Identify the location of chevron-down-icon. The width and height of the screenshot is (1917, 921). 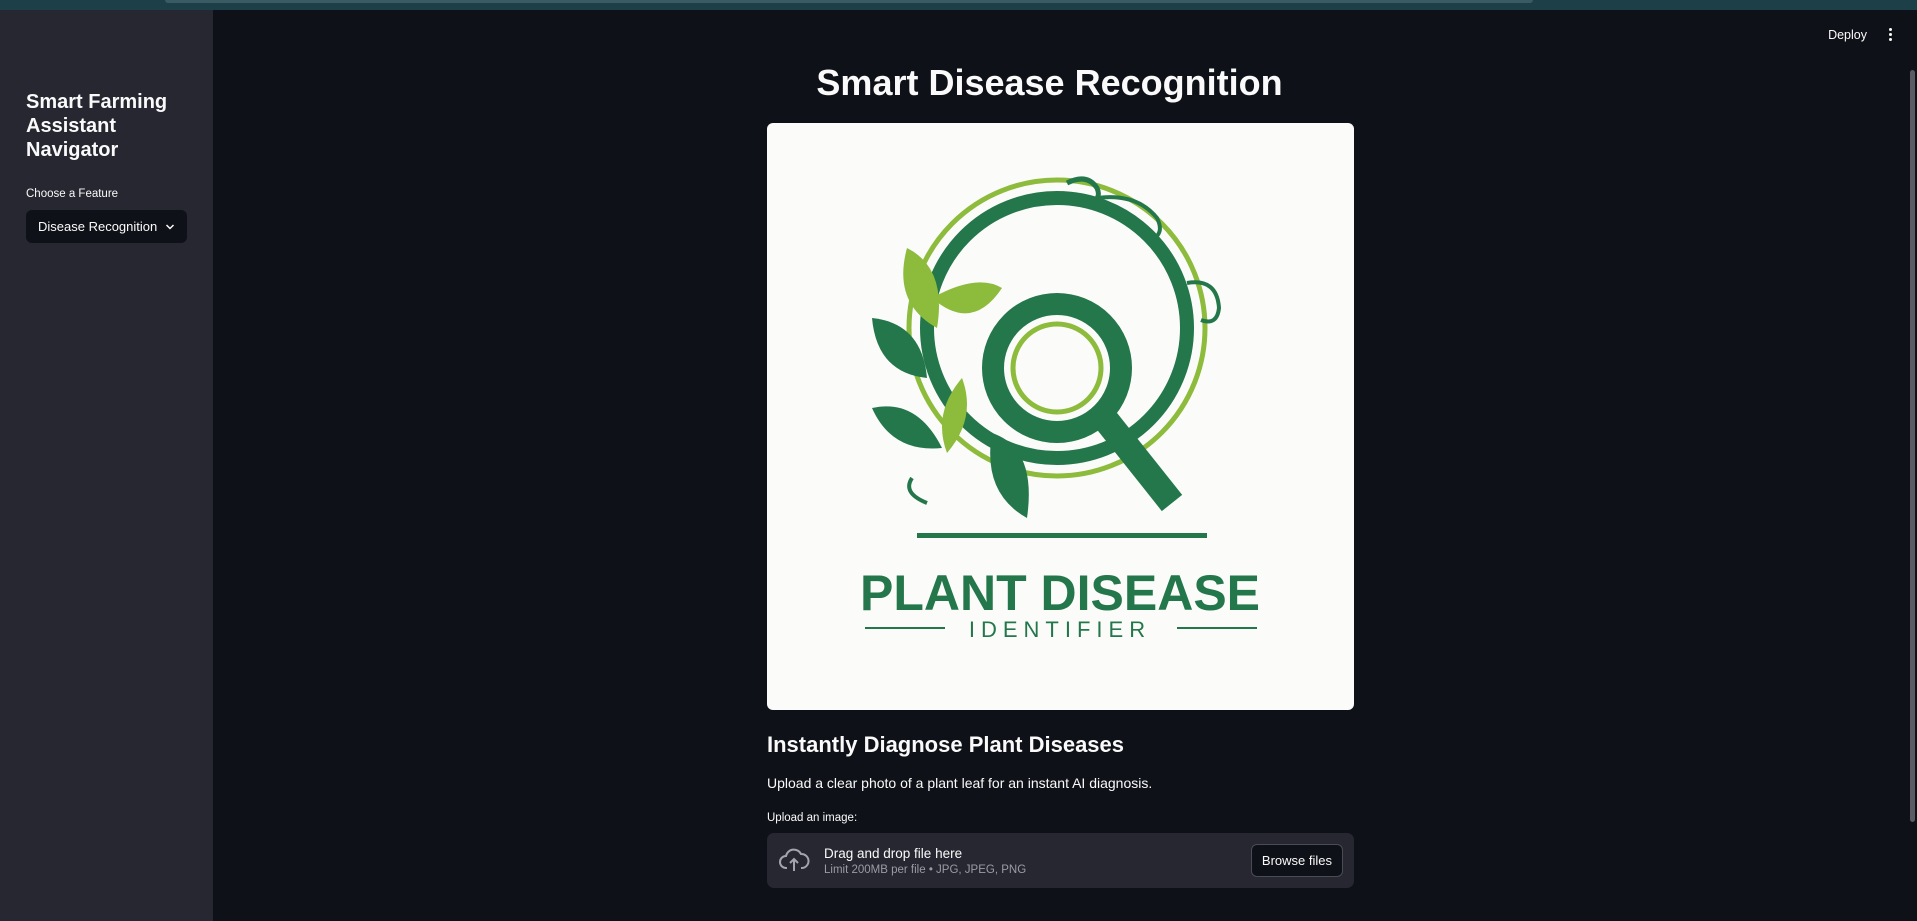
(170, 226).